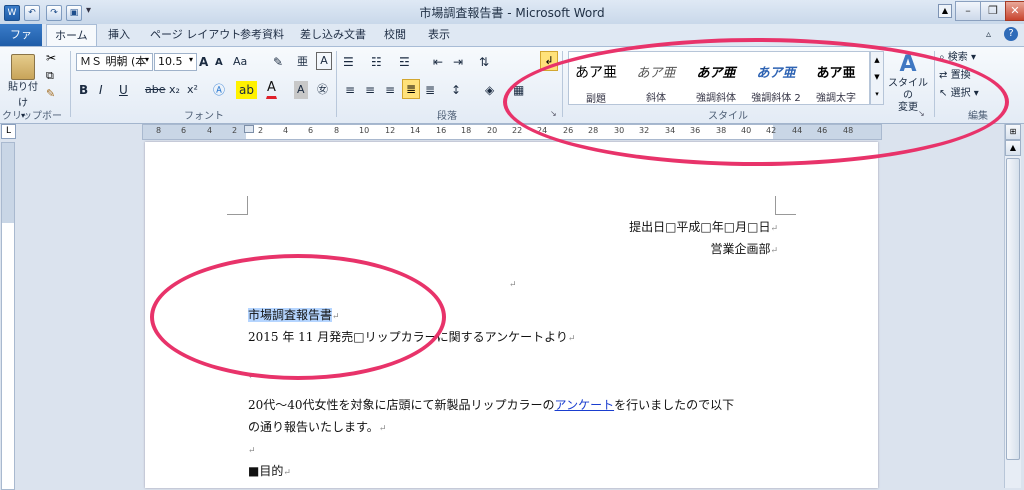 Image resolution: width=1024 pixels, height=490 pixels. What do you see at coordinates (237, 205) in the screenshot?
I see `crop-mark-left` at bounding box center [237, 205].